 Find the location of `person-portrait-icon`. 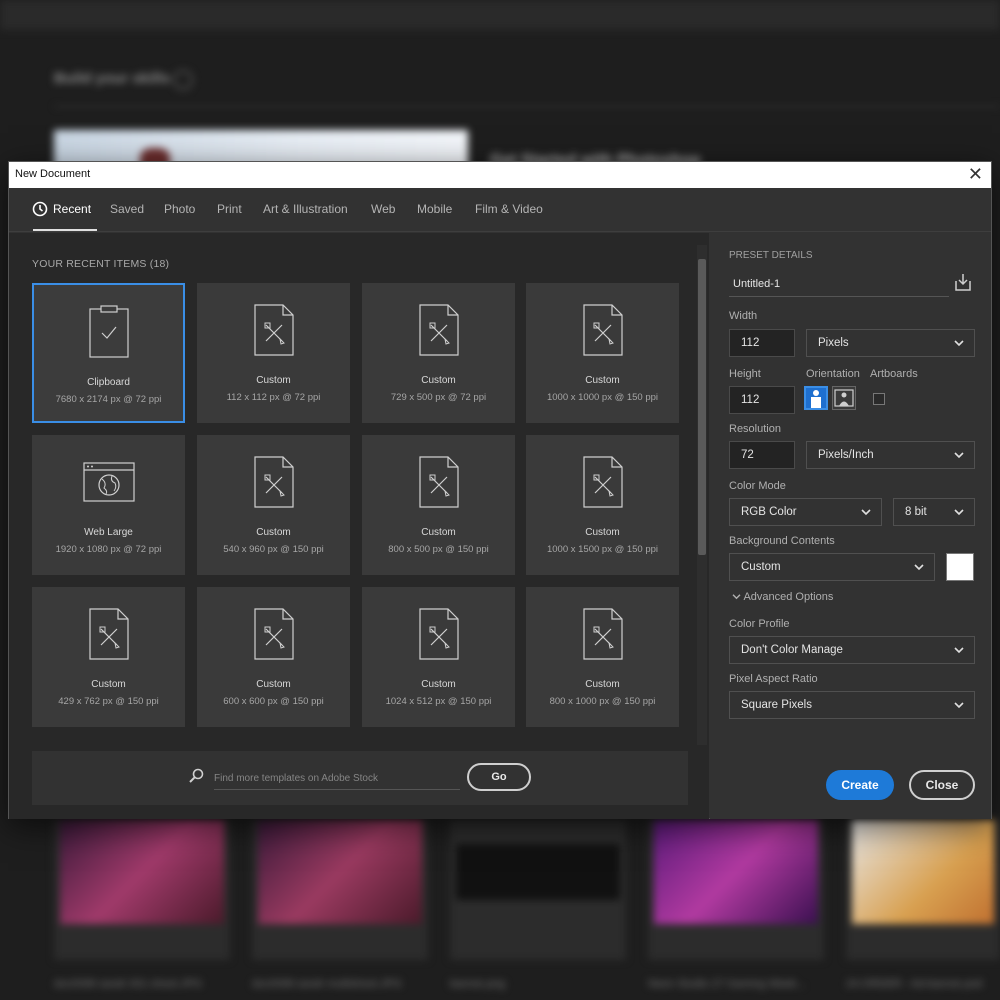

person-portrait-icon is located at coordinates (816, 399).